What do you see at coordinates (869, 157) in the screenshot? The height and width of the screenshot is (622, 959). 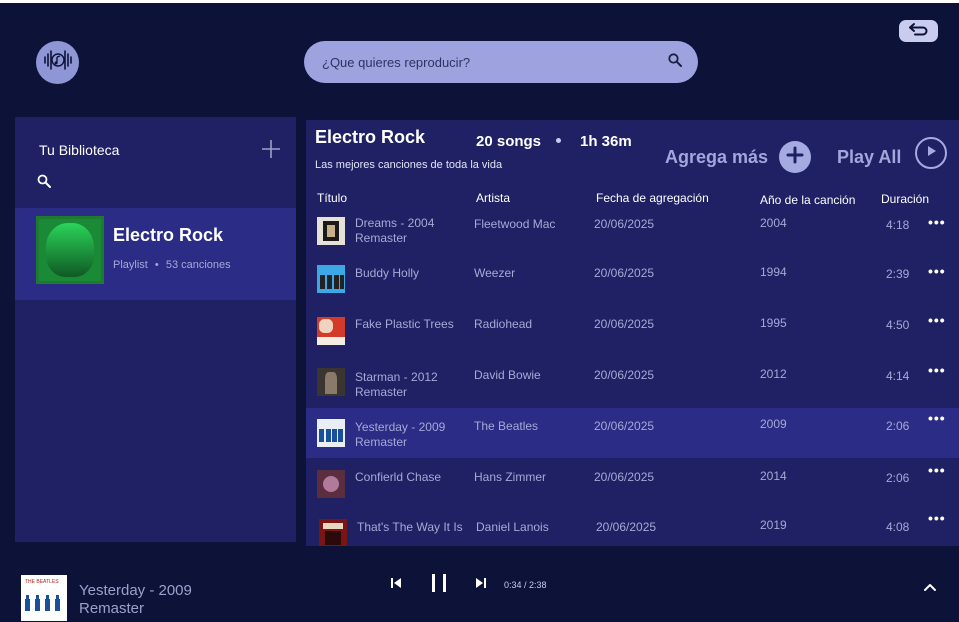 I see `play-all-label: Play All` at bounding box center [869, 157].